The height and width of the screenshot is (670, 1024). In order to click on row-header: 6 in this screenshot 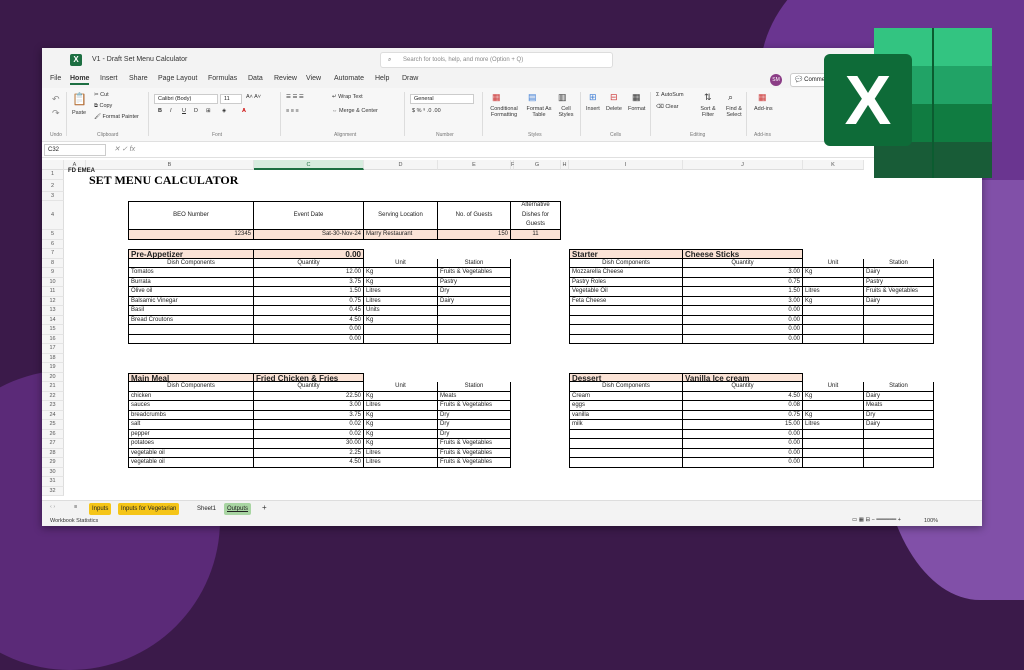, I will do `click(53, 244)`.